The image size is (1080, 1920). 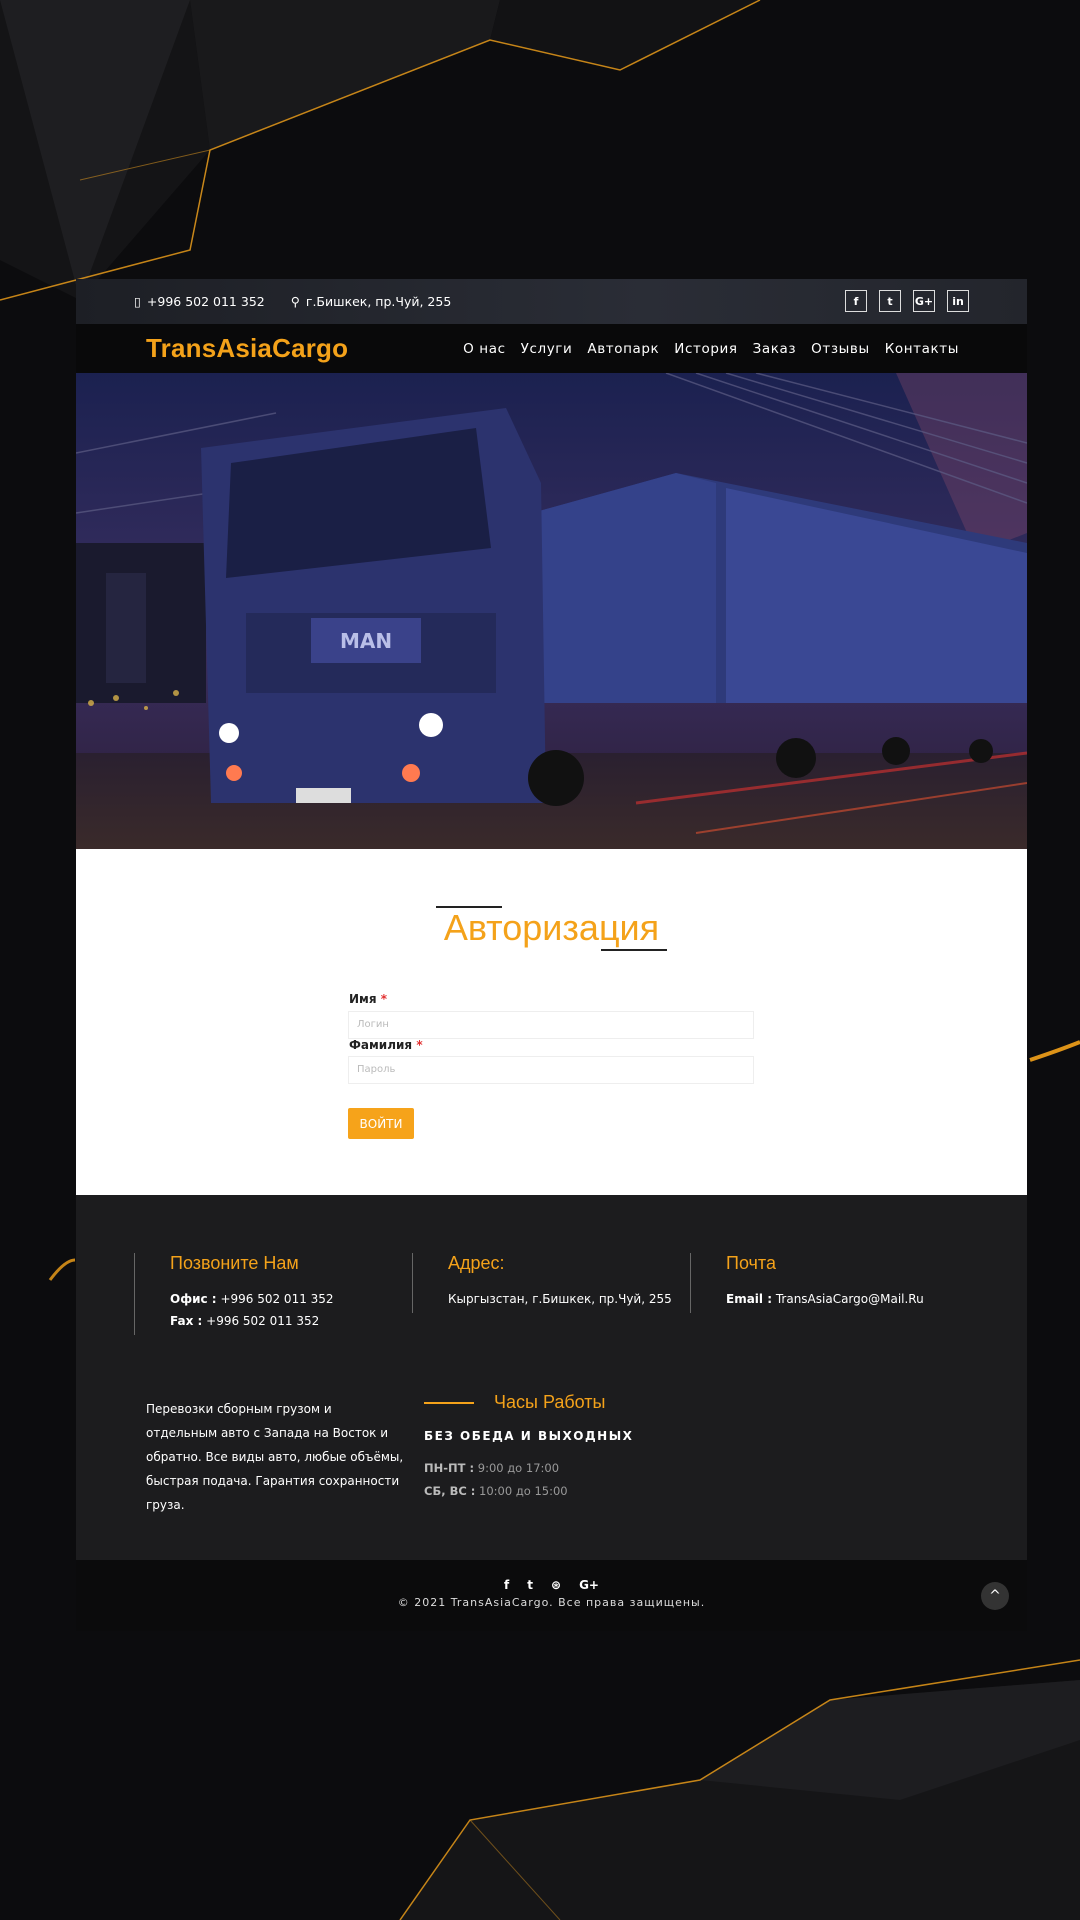 I want to click on mail-title: Почта, so click(x=751, y=1263).